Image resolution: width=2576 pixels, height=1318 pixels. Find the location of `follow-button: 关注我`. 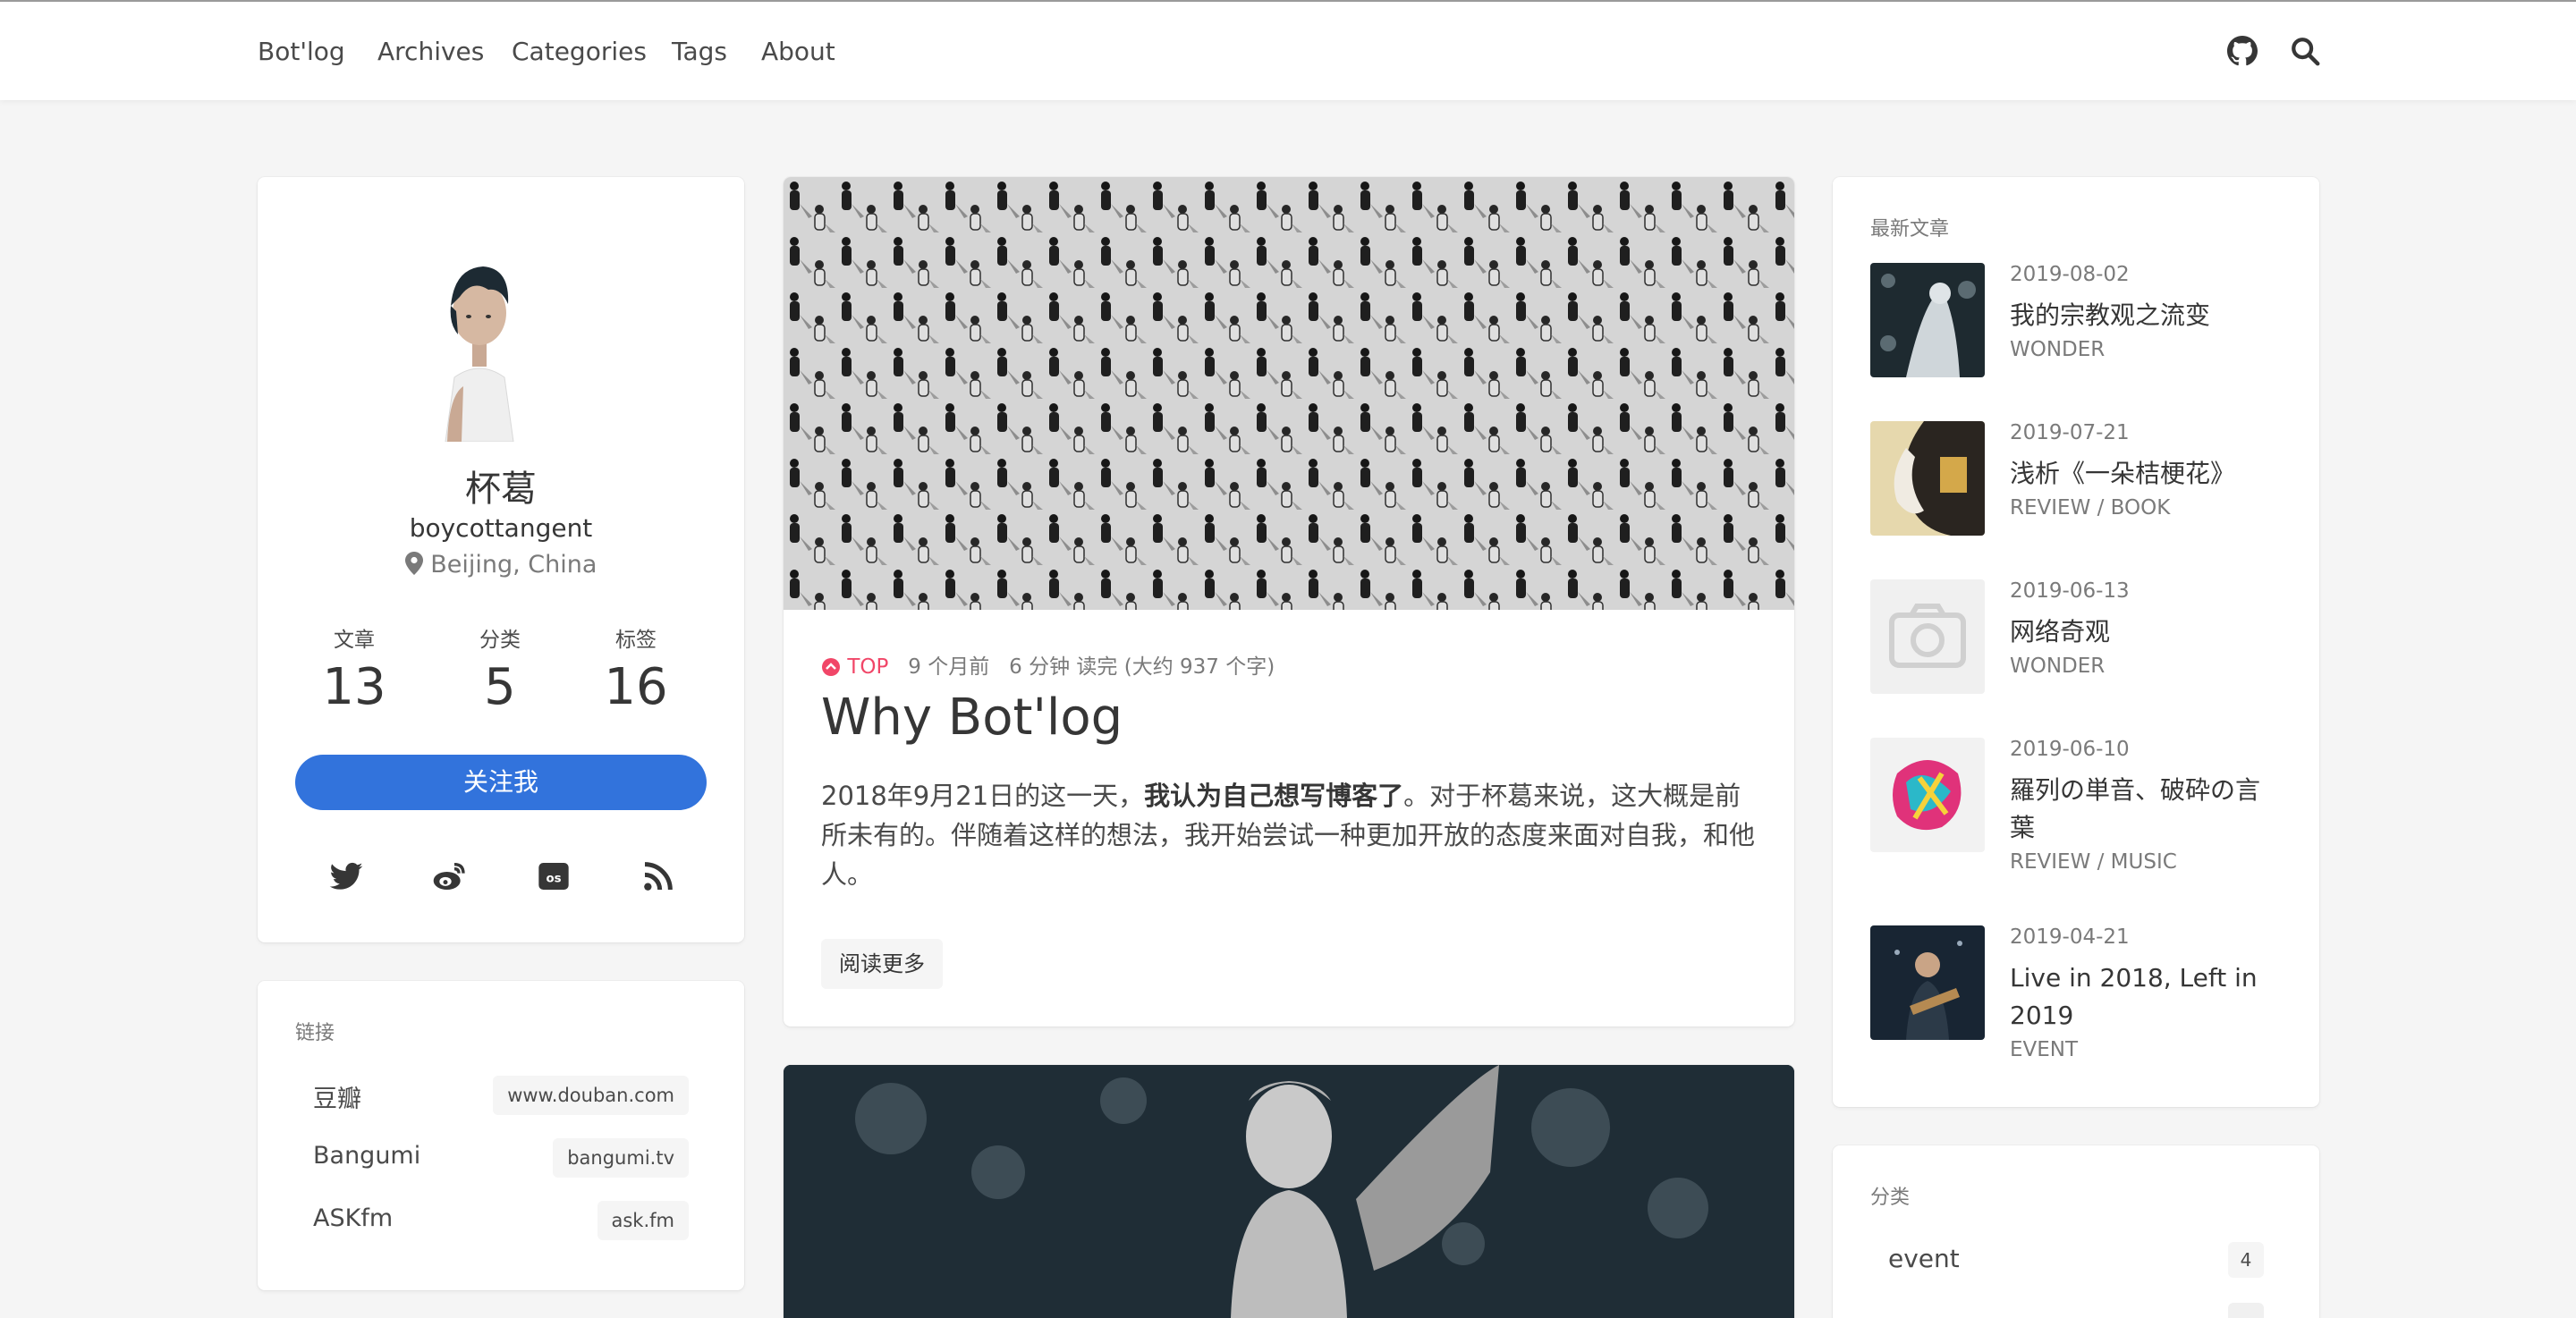

follow-button: 关注我 is located at coordinates (501, 783).